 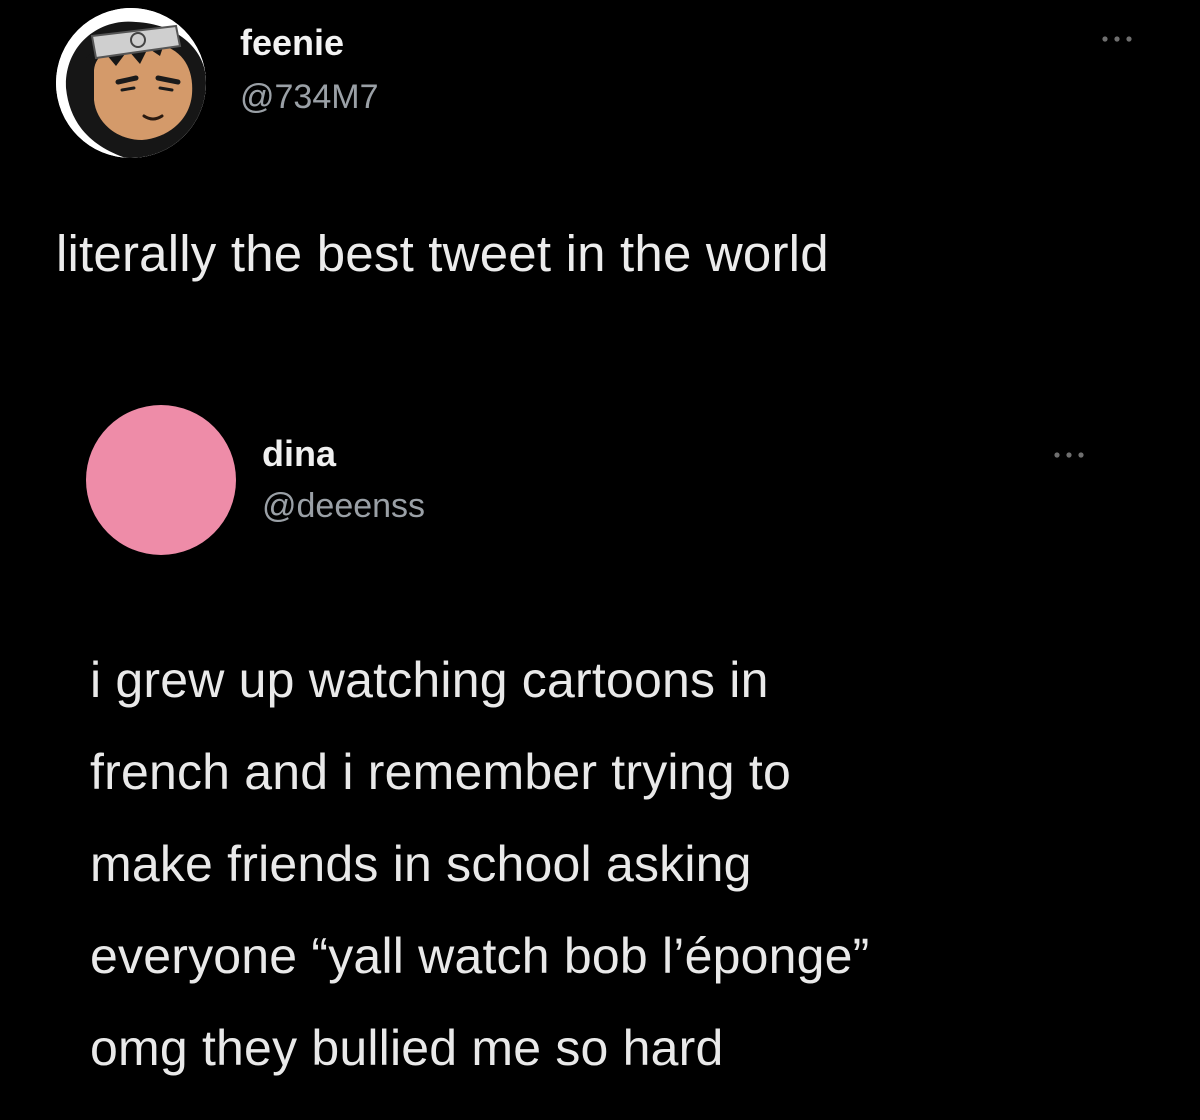 I want to click on quoted-text-line: omg they bullied me so hard, so click(x=407, y=1048).